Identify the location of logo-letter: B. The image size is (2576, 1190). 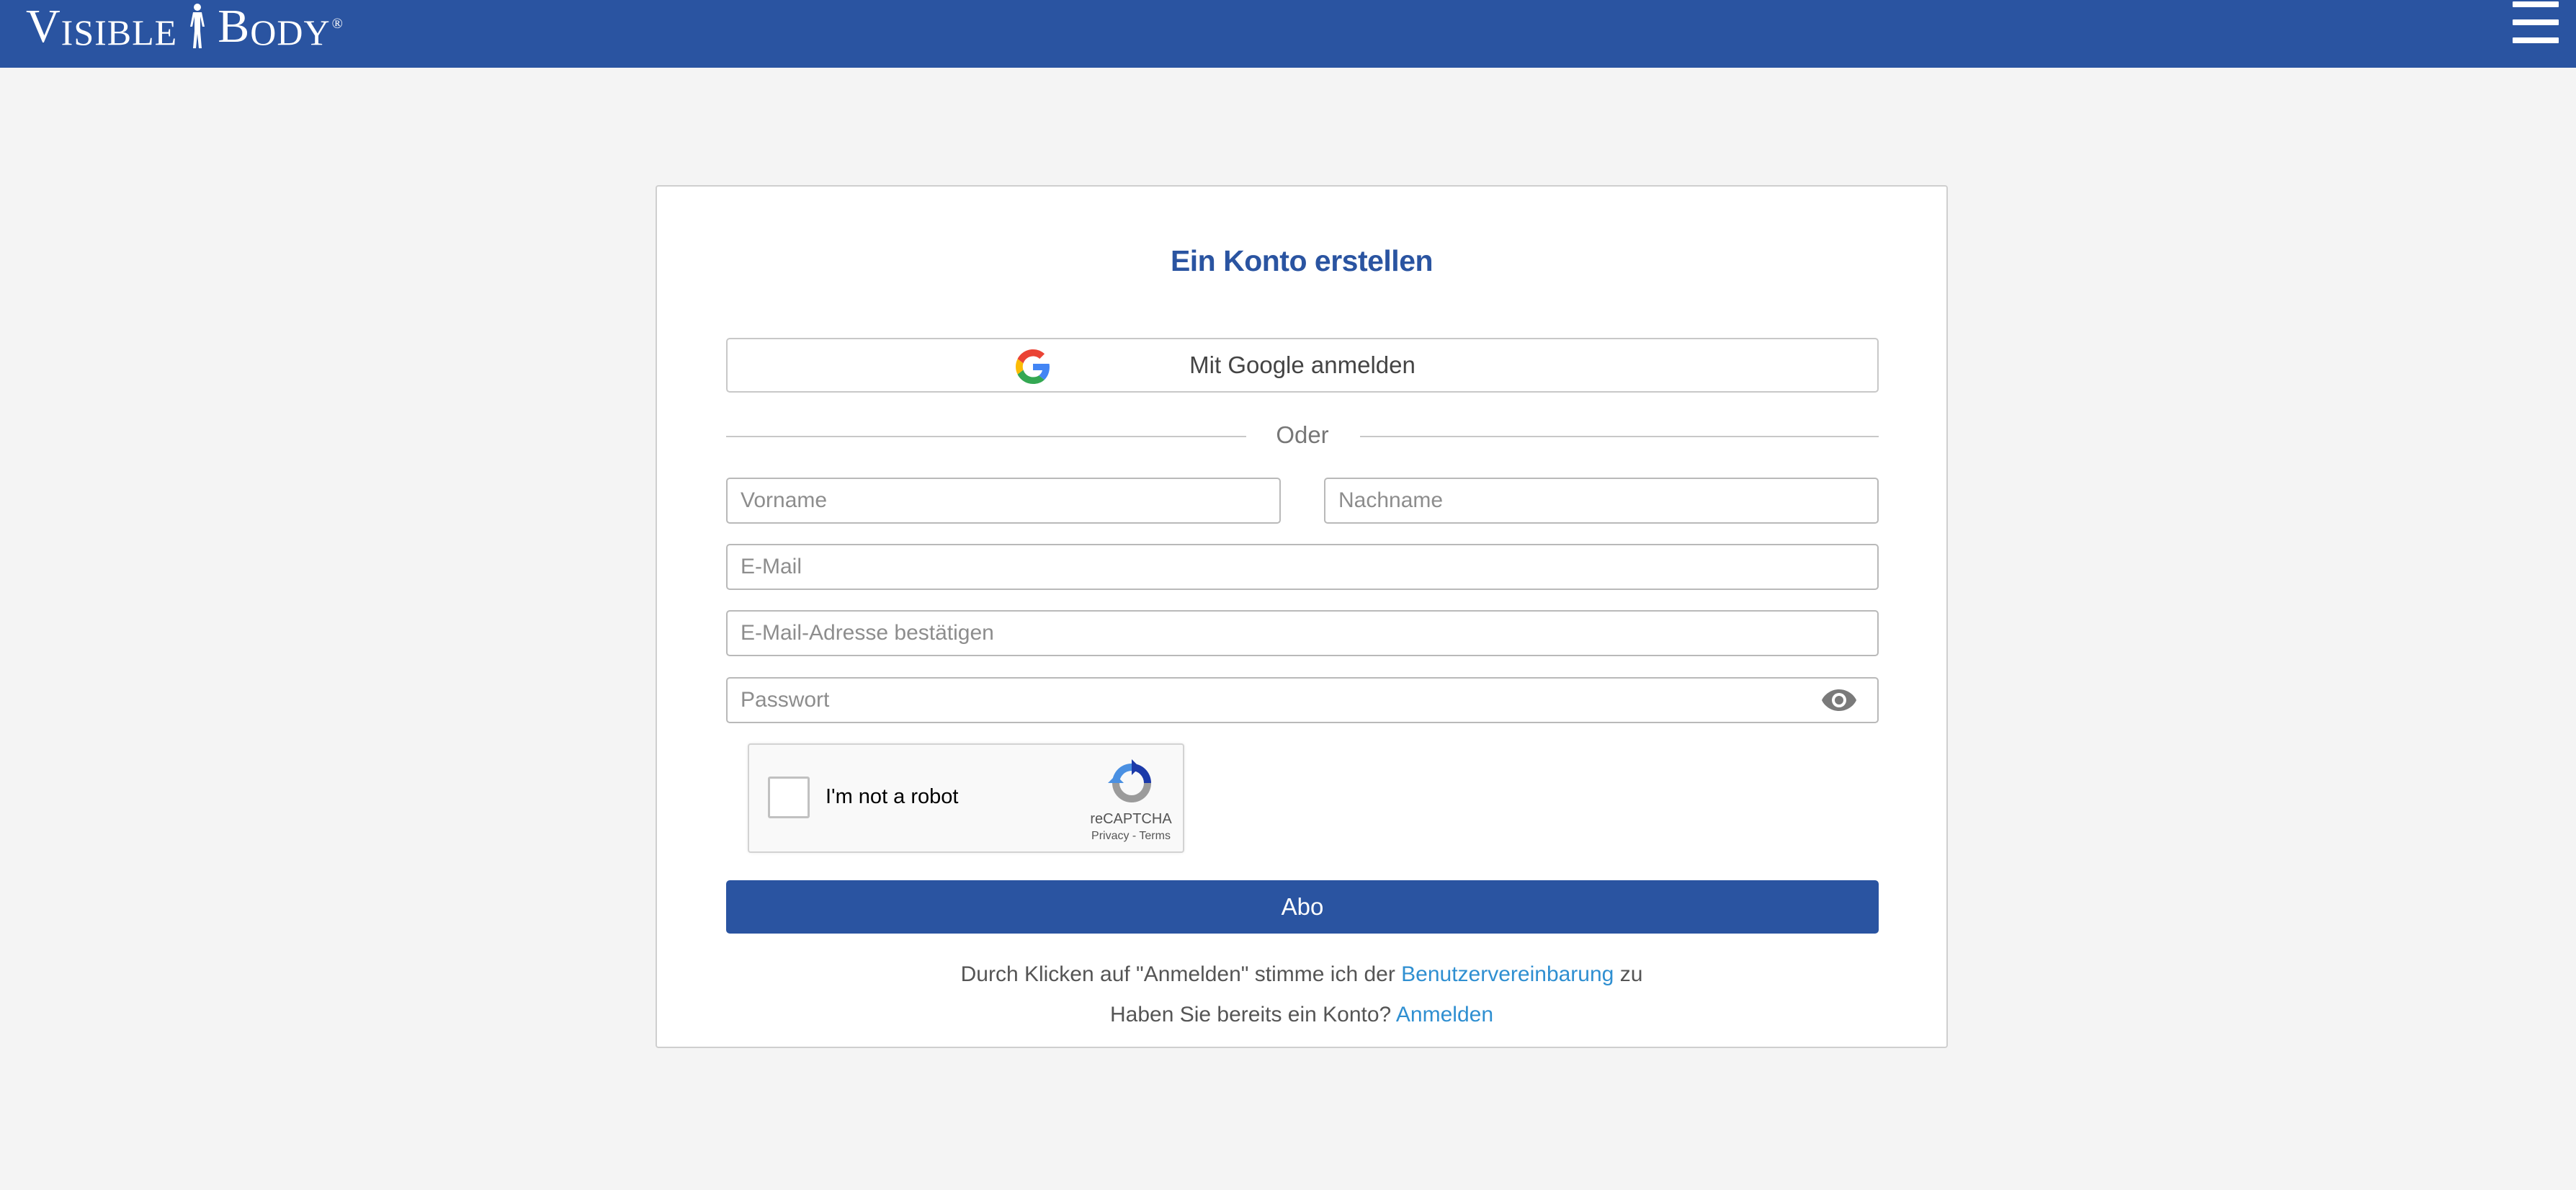
(234, 26).